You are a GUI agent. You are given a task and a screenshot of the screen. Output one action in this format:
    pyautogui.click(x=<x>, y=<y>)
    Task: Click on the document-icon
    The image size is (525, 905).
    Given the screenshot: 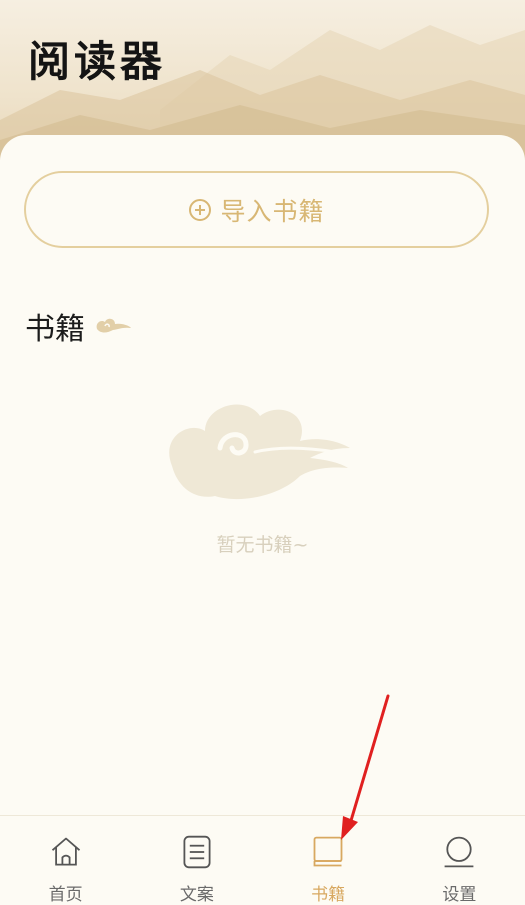 What is the action you would take?
    pyautogui.click(x=197, y=852)
    